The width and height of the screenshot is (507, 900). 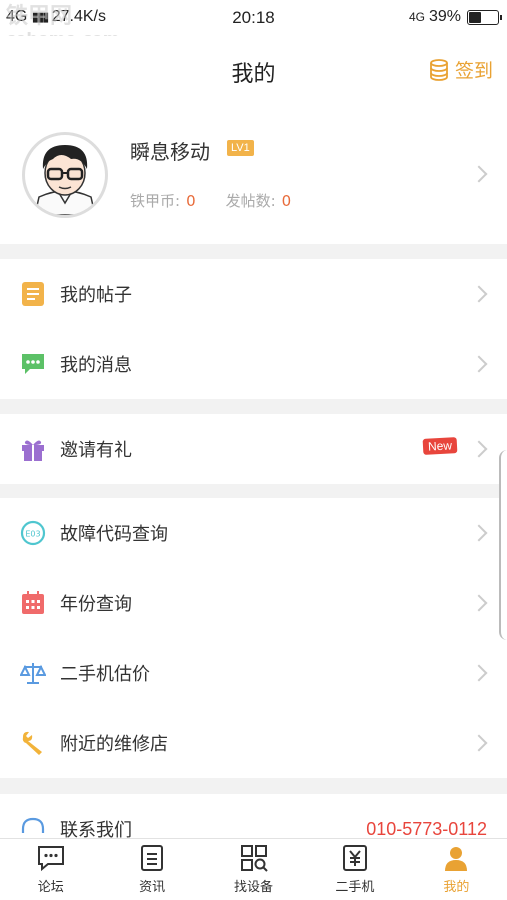 I want to click on tab-label: 资讯, so click(x=152, y=887).